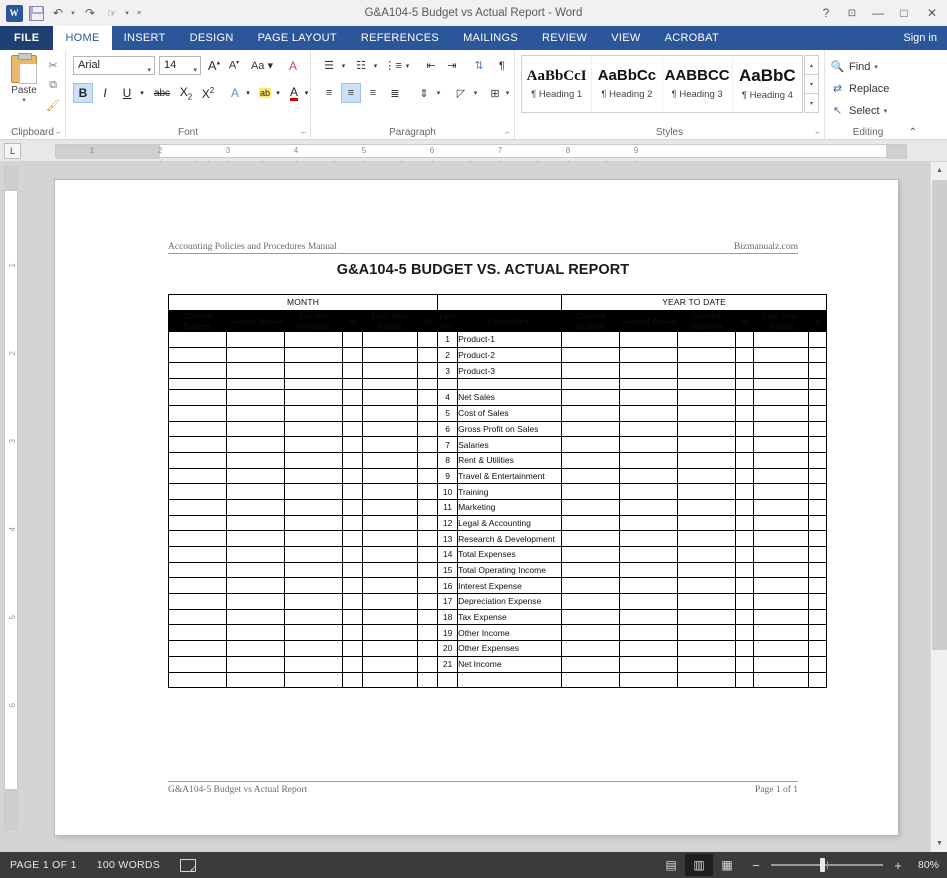  Describe the element at coordinates (510, 476) in the screenshot. I see `cell-description: Travel & Entertainment` at that location.